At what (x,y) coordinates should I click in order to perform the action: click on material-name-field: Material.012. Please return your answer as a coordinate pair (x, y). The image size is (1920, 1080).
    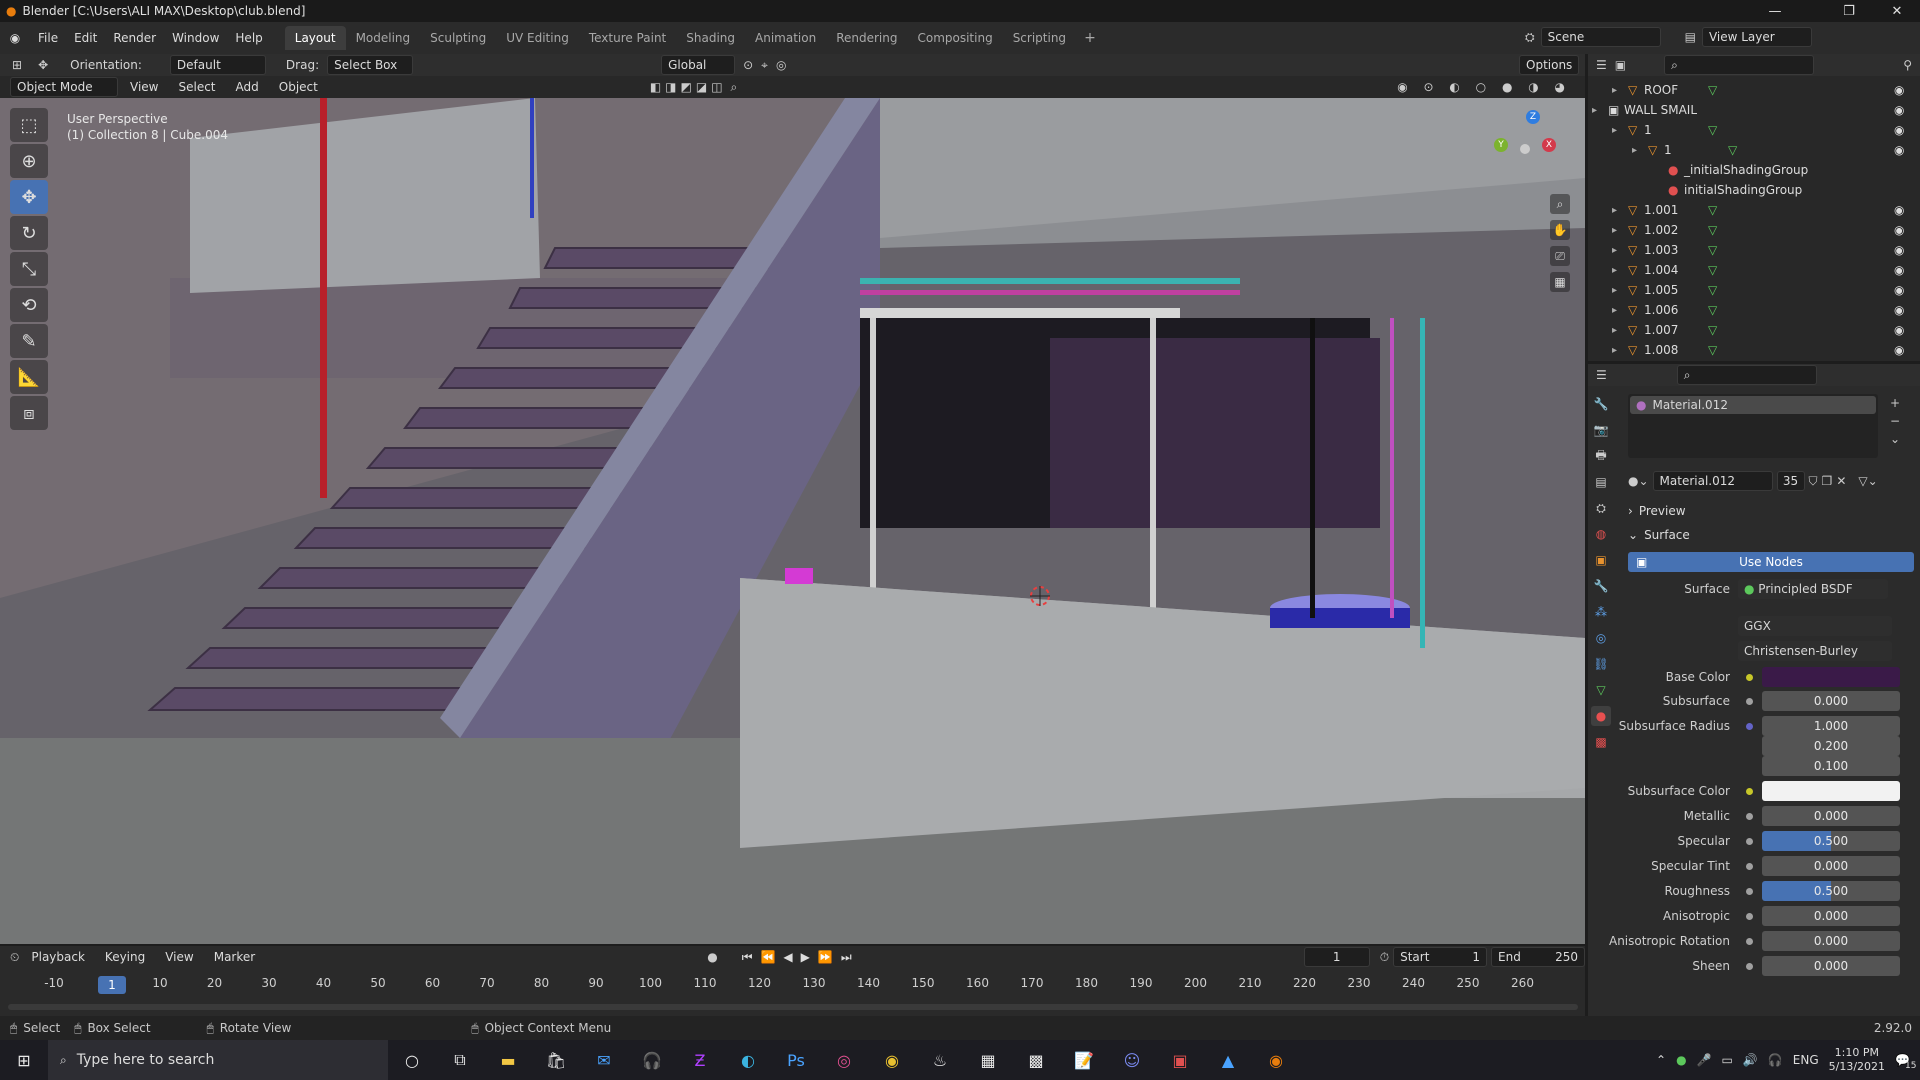
    Looking at the image, I should click on (1712, 481).